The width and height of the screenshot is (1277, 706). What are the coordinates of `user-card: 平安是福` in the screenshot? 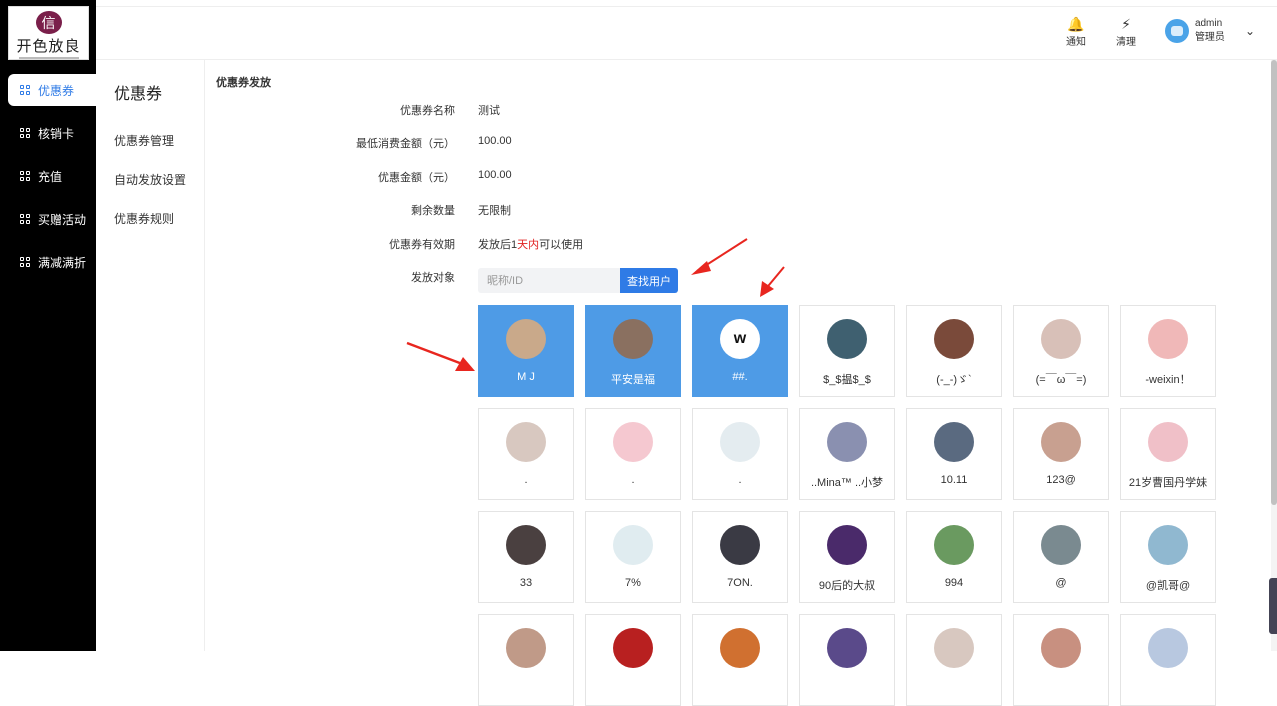 It's located at (633, 351).